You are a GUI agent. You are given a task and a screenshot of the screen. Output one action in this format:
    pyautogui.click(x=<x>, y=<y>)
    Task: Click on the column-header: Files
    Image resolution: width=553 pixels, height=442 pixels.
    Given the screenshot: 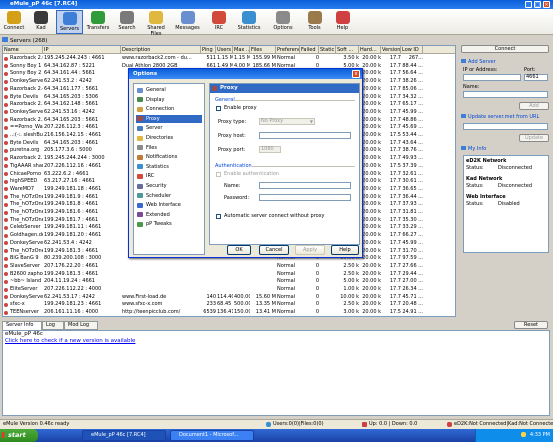 What is the action you would take?
    pyautogui.click(x=263, y=49)
    